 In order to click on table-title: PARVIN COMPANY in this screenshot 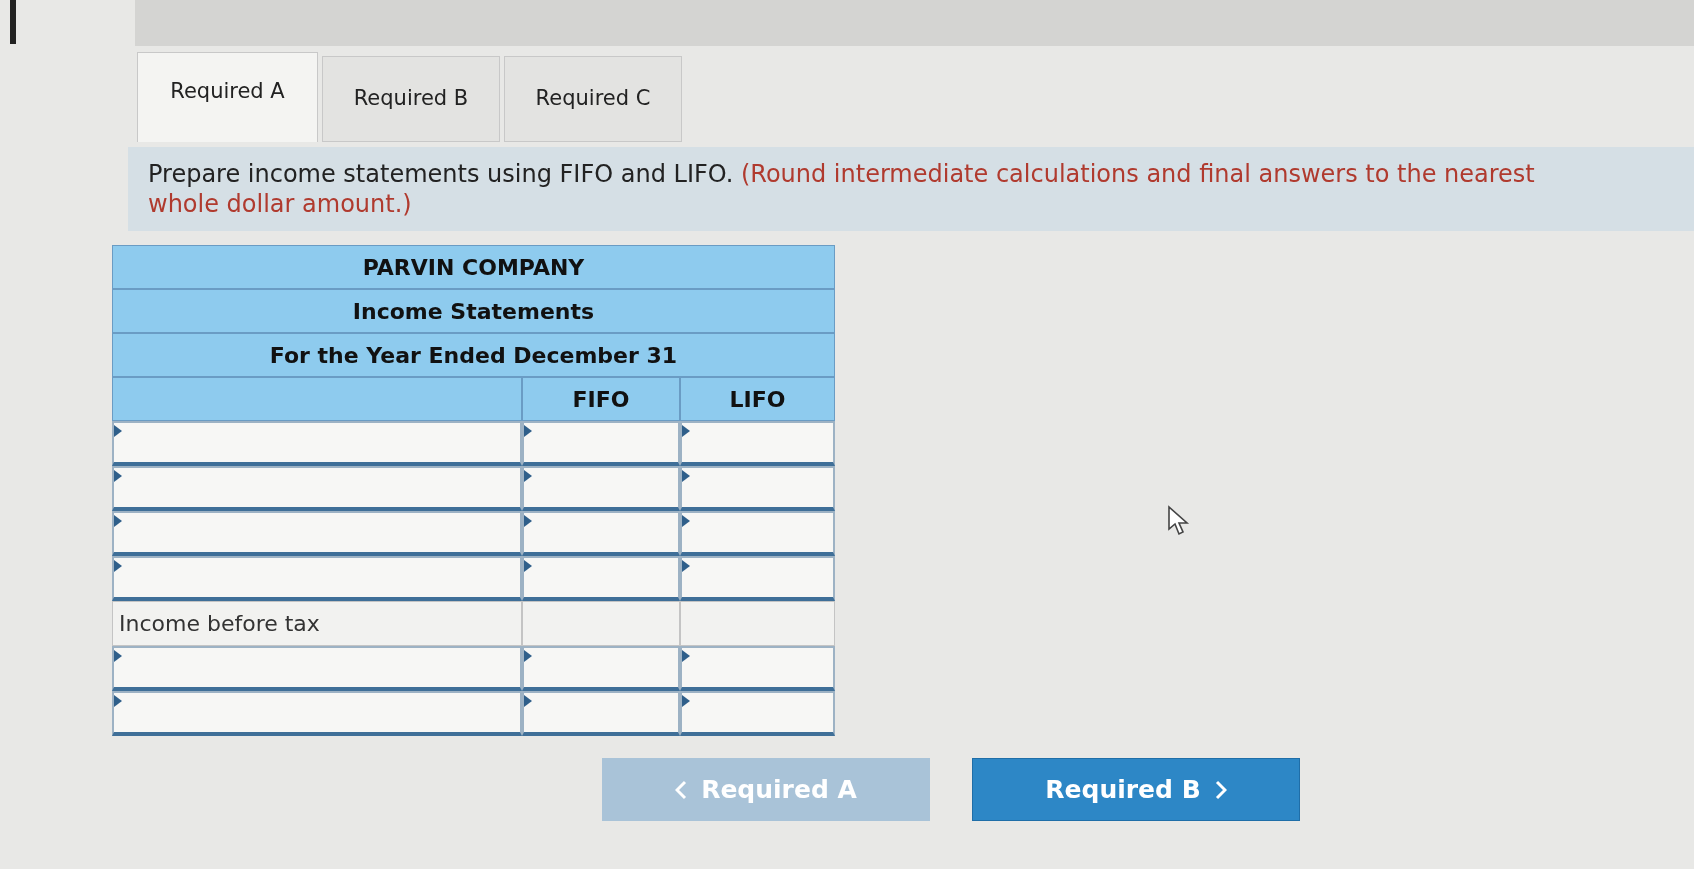, I will do `click(473, 267)`.